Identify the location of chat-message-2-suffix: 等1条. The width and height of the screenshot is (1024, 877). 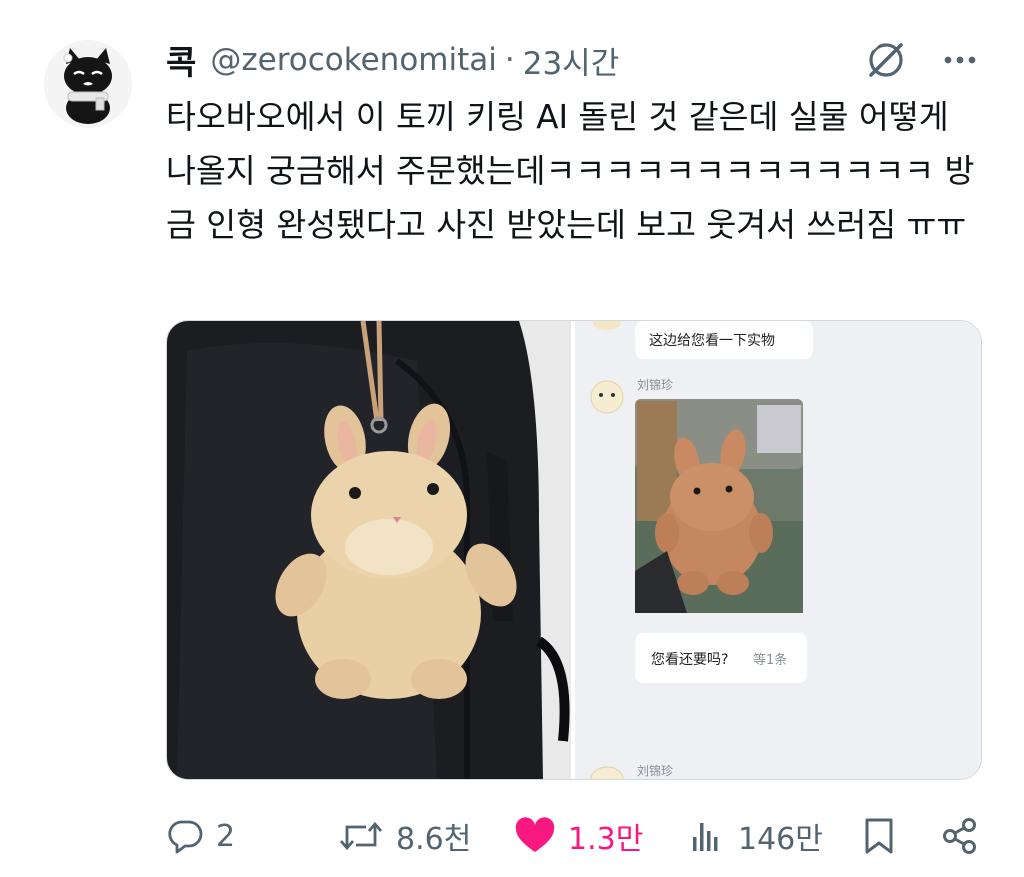
(770, 660).